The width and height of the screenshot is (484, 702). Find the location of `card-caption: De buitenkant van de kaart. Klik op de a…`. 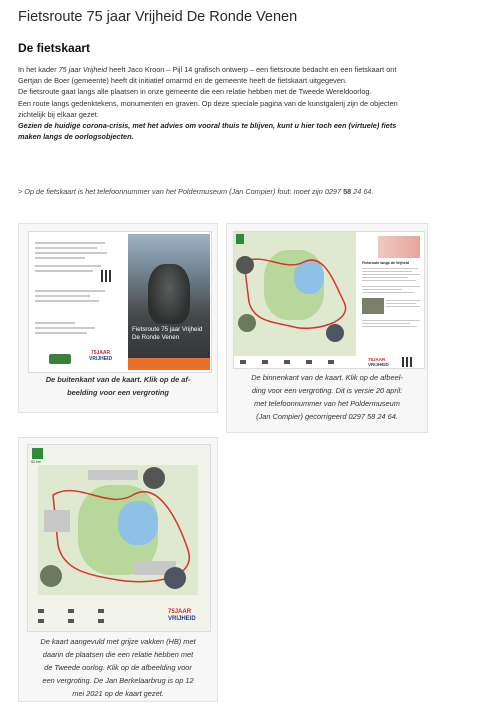

card-caption: De buitenkant van de kaart. Klik op de a… is located at coordinates (118, 386).